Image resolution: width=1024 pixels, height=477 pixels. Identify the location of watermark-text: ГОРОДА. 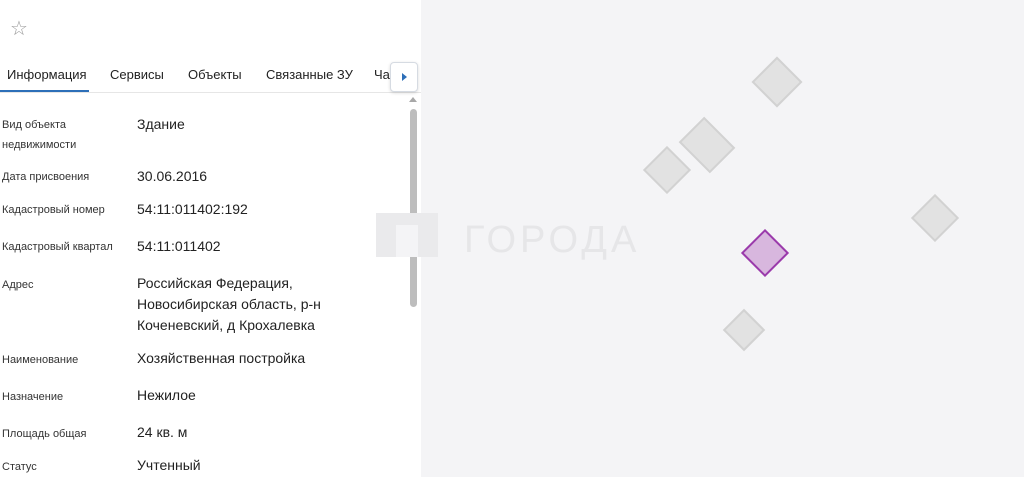
(552, 240).